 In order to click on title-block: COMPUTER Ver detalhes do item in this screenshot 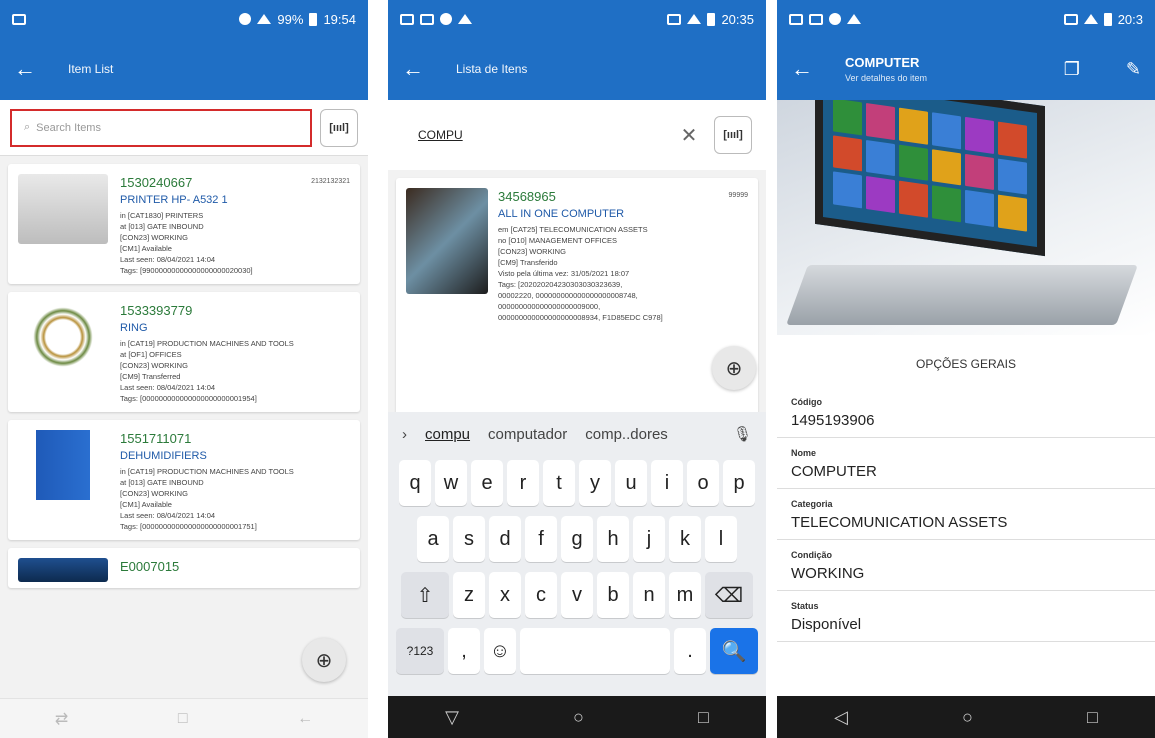, I will do `click(886, 69)`.